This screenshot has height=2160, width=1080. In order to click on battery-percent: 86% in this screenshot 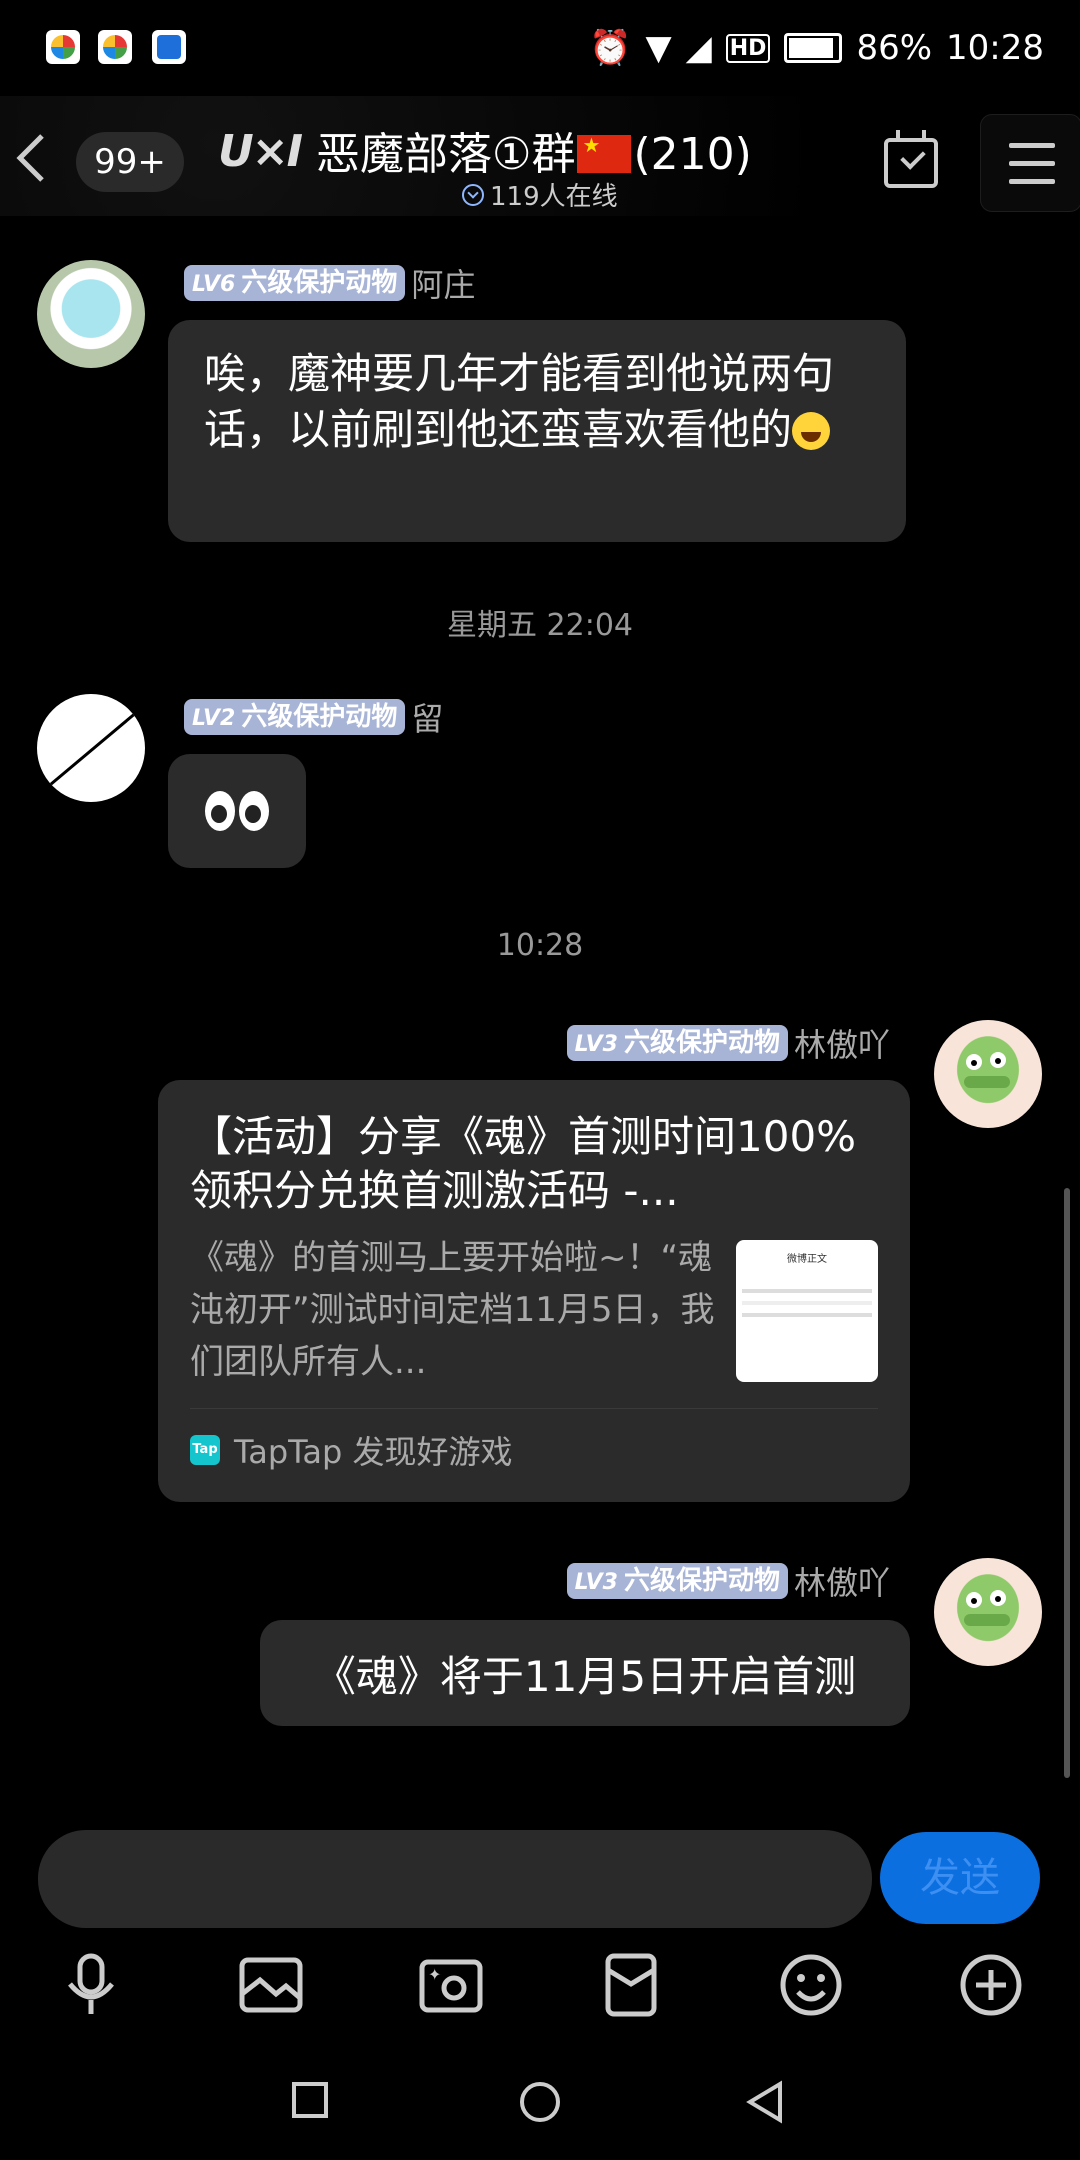, I will do `click(894, 48)`.